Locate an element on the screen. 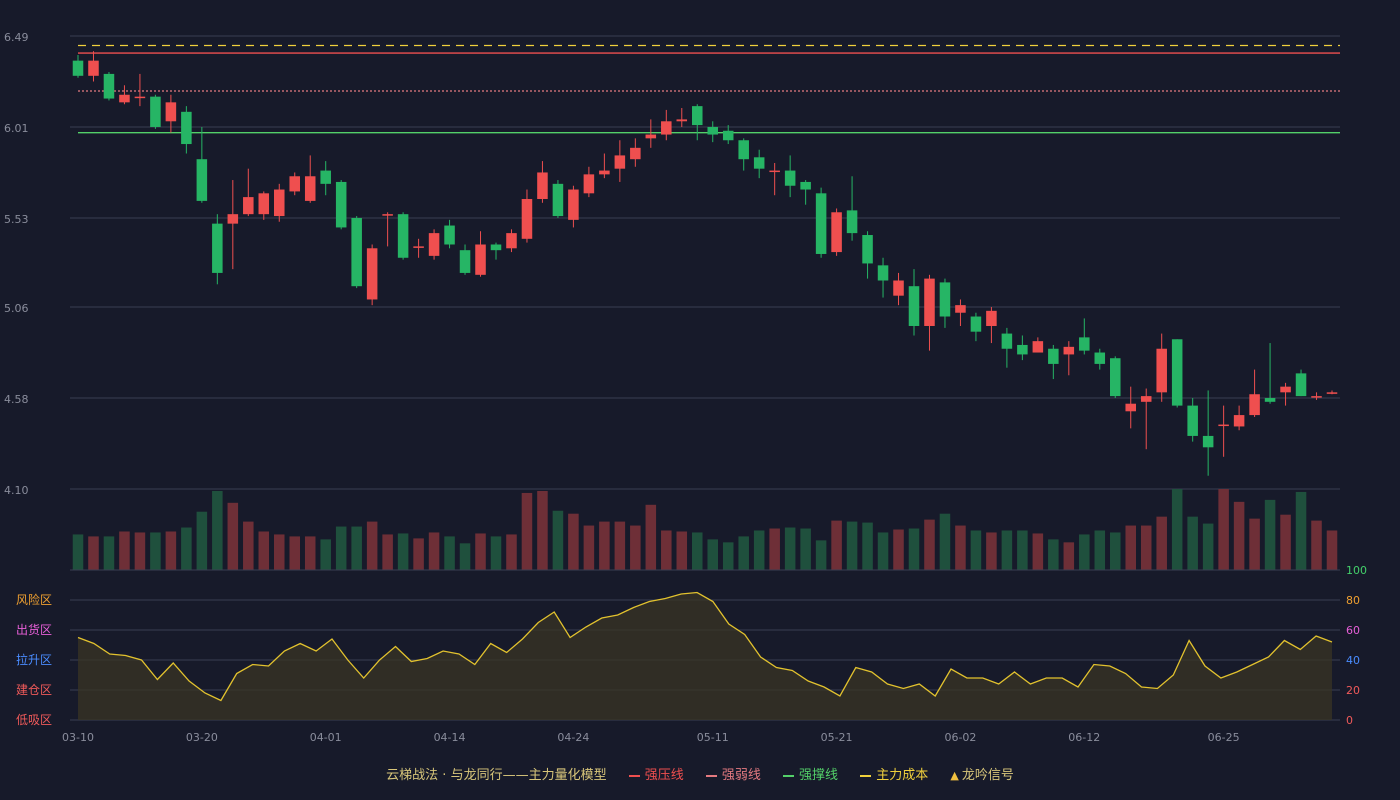 Image resolution: width=1400 pixels, height=800 pixels. zone-label: 风险区 is located at coordinates (34, 599).